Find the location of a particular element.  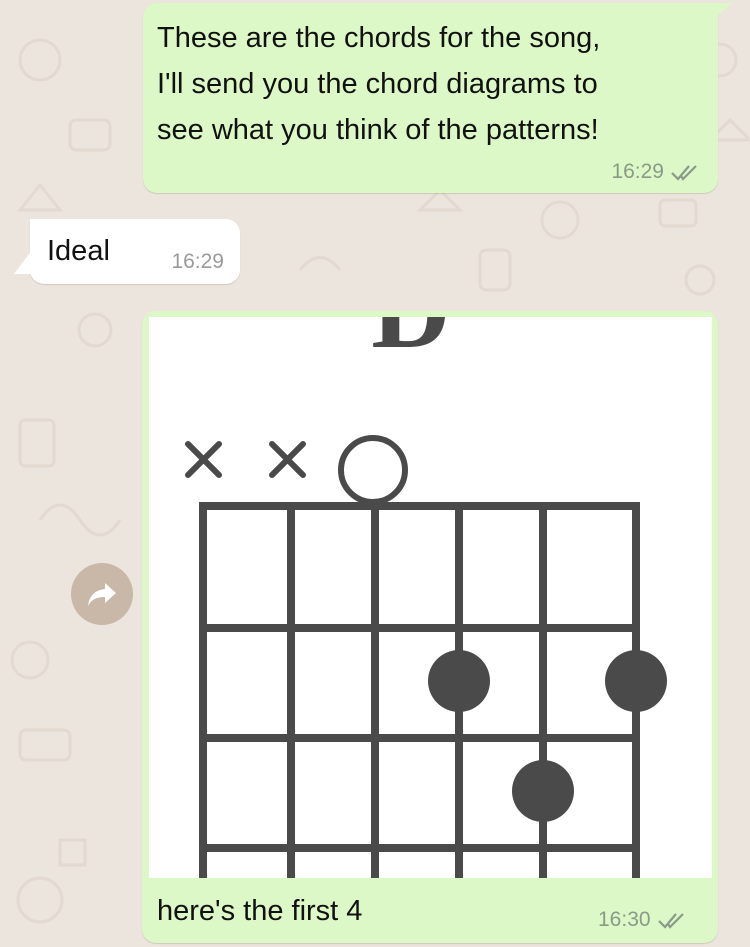

message-line: see what you think of the patterns! is located at coordinates (378, 130).